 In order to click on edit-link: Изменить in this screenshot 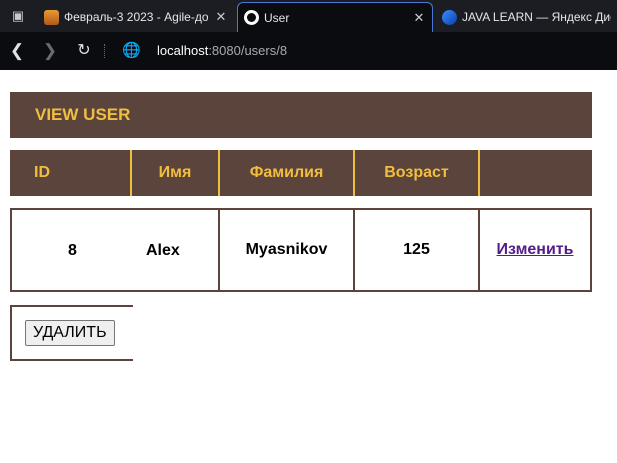, I will do `click(535, 249)`.